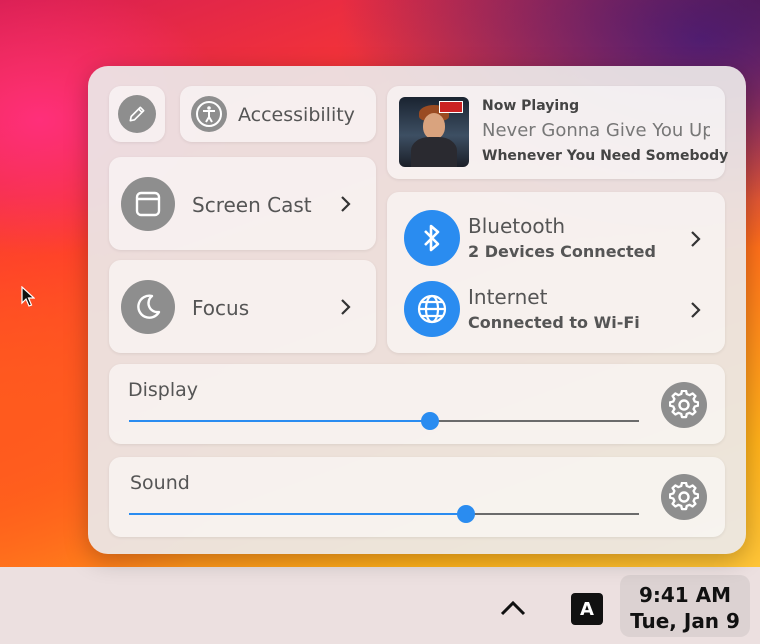 This screenshot has height=644, width=760. I want to click on input-language-indicator: A, so click(587, 609).